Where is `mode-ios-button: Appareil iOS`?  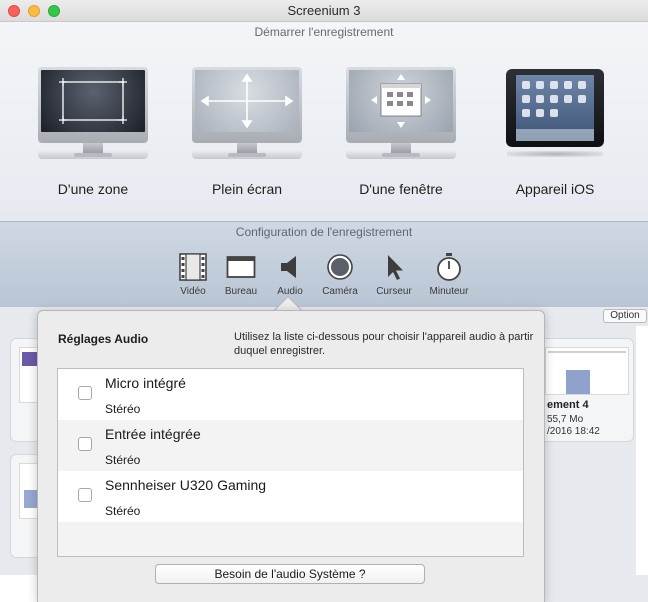
mode-ios-button: Appareil iOS is located at coordinates (555, 142).